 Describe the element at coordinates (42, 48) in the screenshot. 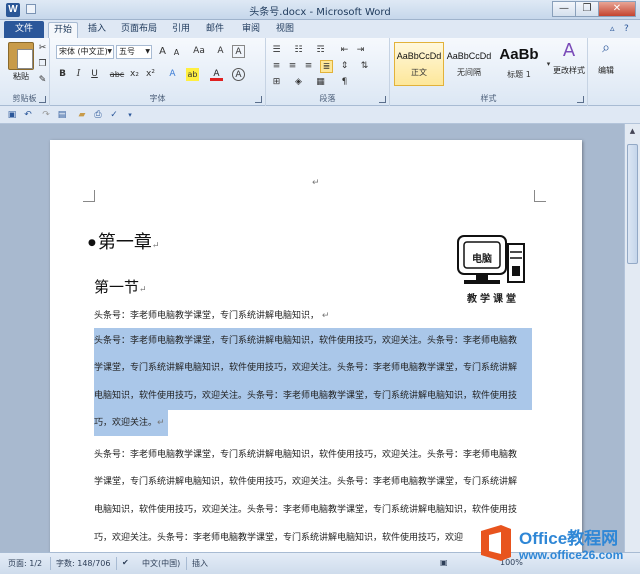

I see `cut-icon: ✂` at that location.